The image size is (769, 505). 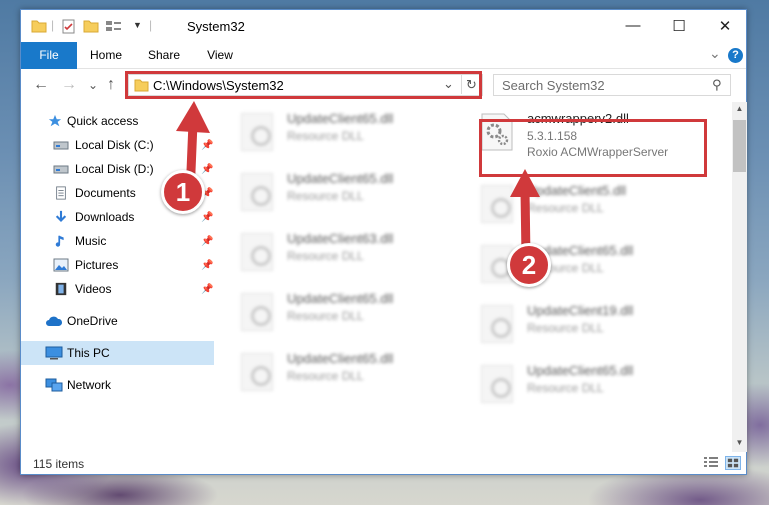 I want to click on scroll-down-arrow: ▼, so click(x=739, y=442).